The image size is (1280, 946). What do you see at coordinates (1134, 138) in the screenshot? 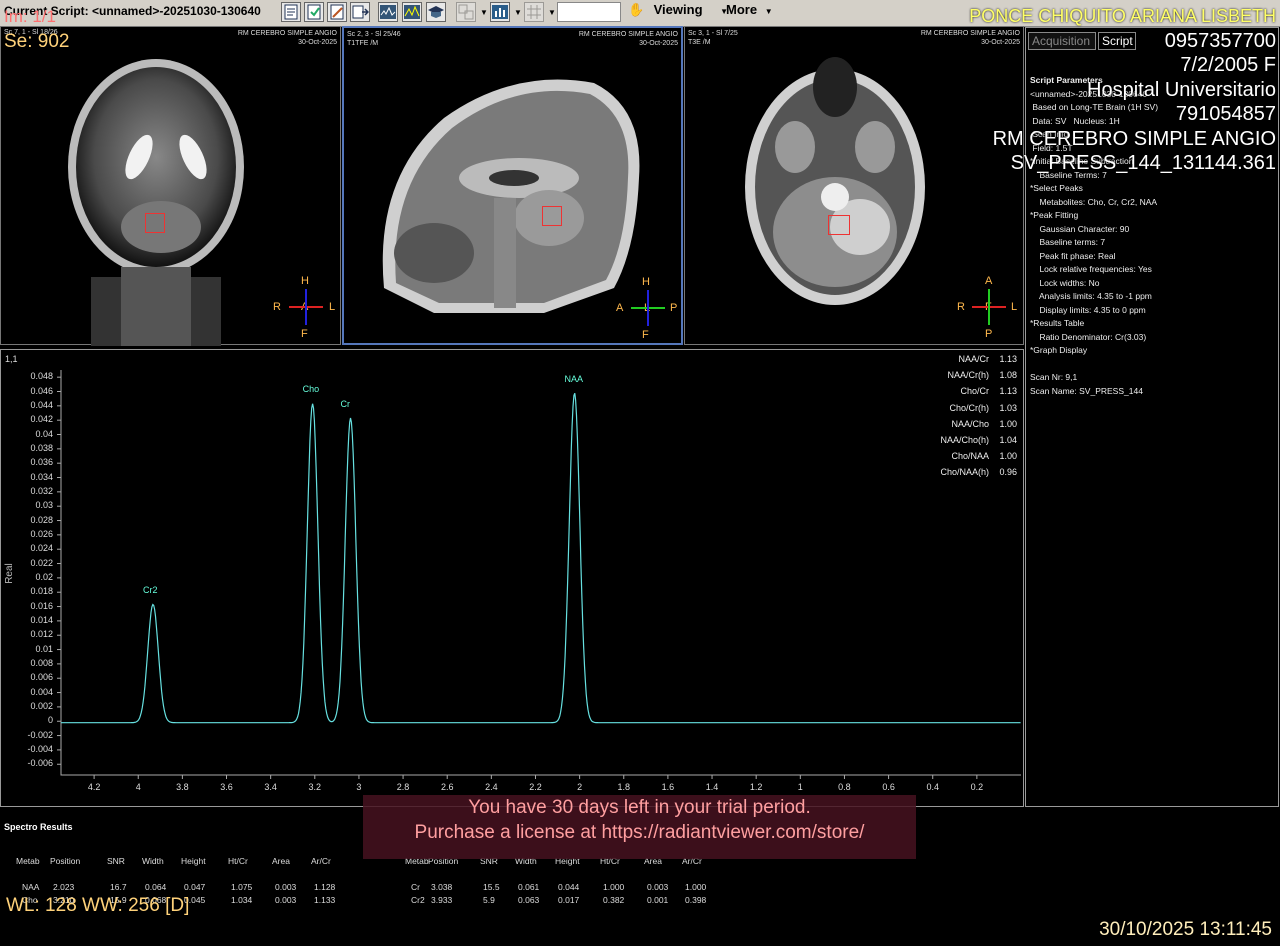
I see `study-description: RM CEREBRO SIMPLE ANGIO` at bounding box center [1134, 138].